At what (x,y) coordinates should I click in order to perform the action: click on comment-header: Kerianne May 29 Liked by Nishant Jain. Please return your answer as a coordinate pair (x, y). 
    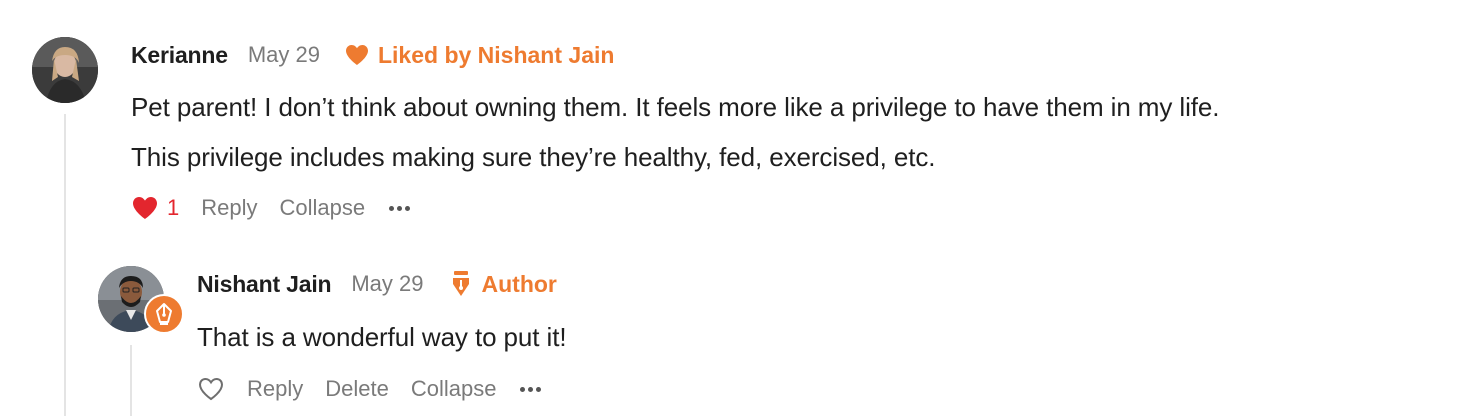
    Looking at the image, I should click on (372, 55).